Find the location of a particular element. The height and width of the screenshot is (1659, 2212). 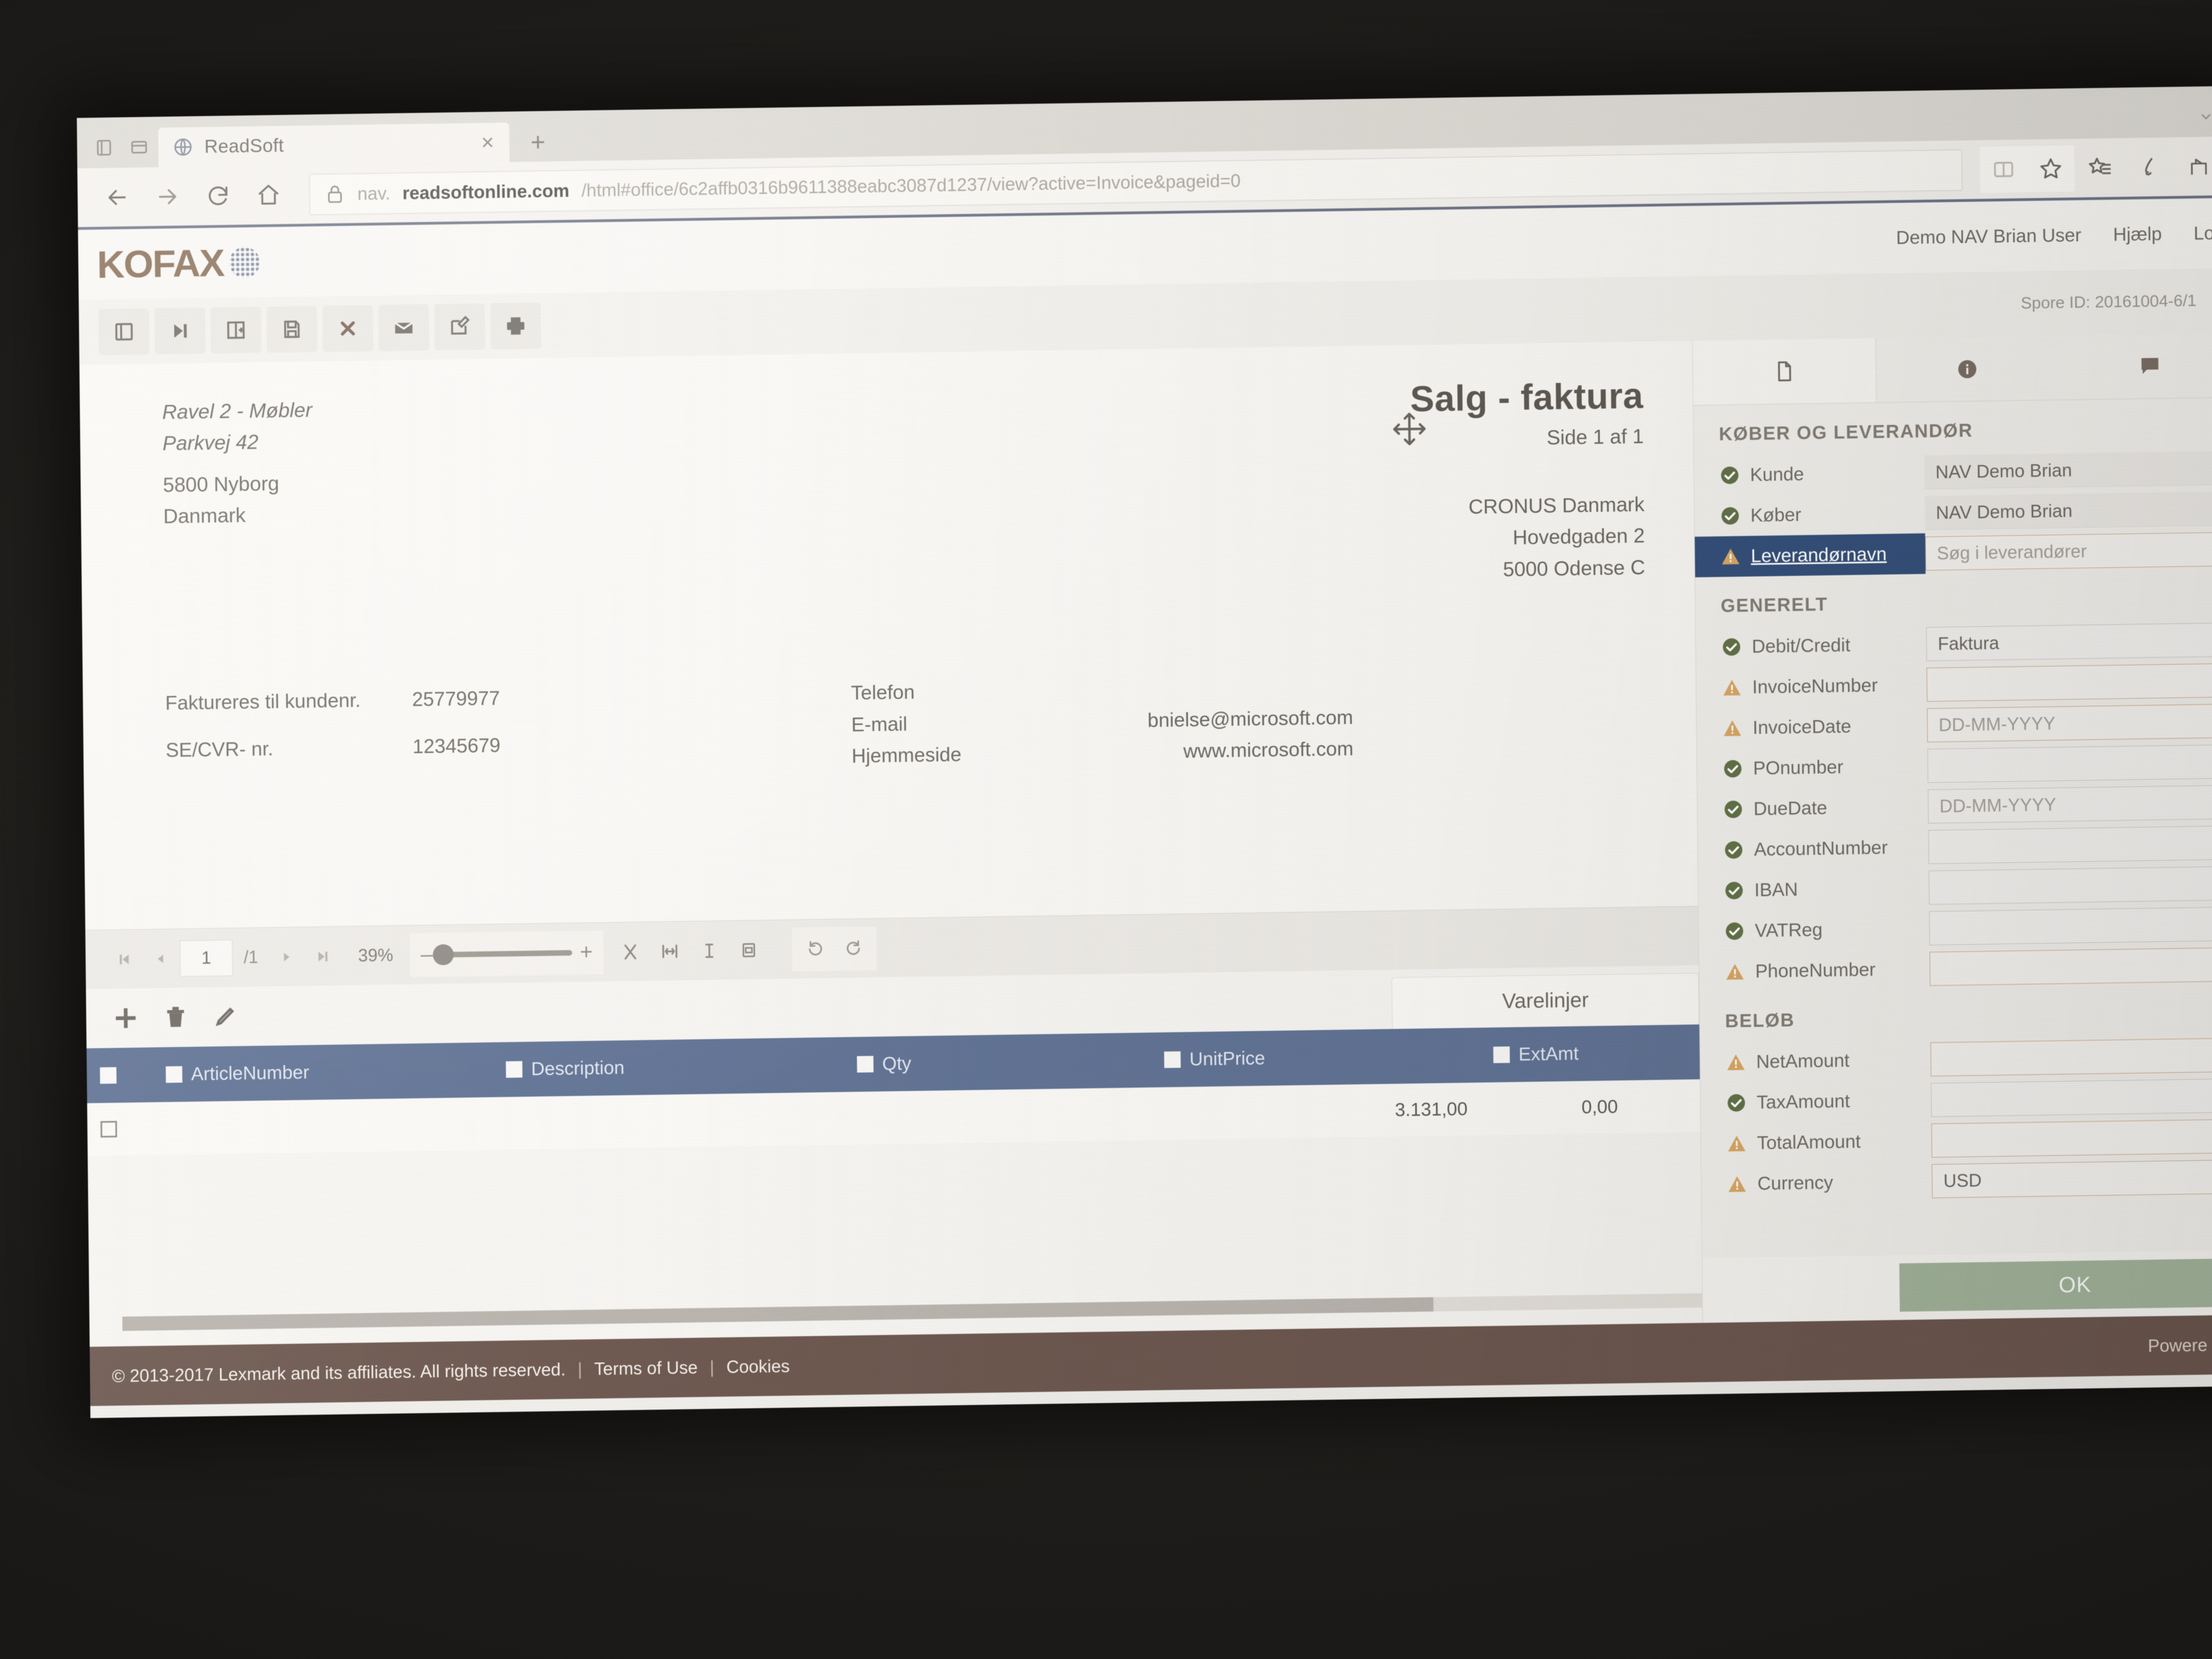

row-checkbox is located at coordinates (120, 1129).